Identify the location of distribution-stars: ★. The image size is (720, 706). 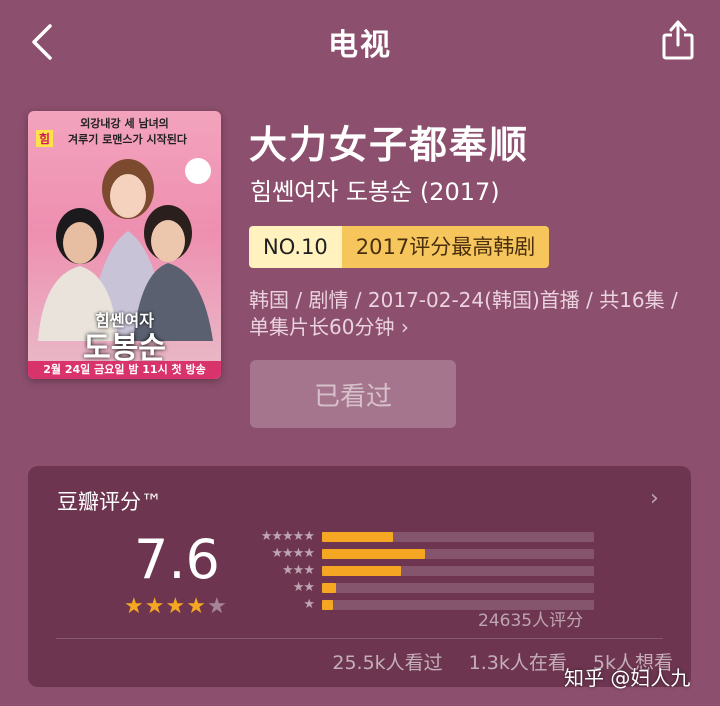
(309, 604).